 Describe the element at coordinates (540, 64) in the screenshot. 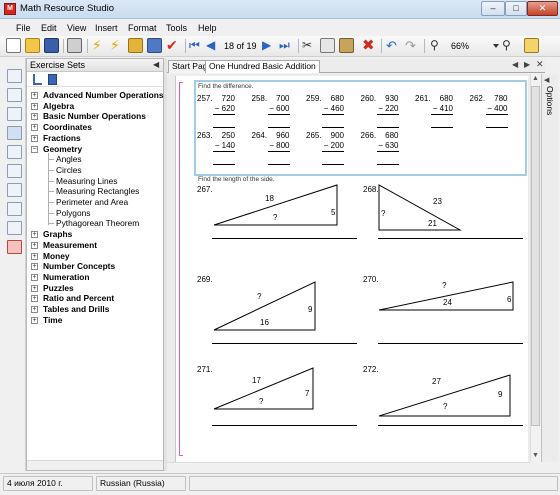

I see `close-tab-icon: ✕` at that location.